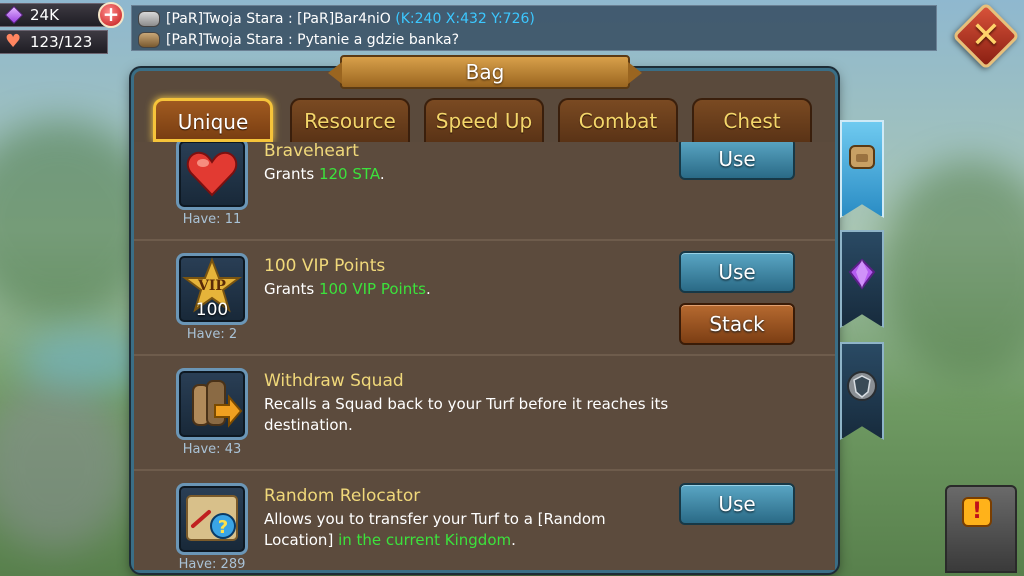  I want to click on list-item: Have: 11 Braveheart Grants 120 STA. Use, so click(484, 191).